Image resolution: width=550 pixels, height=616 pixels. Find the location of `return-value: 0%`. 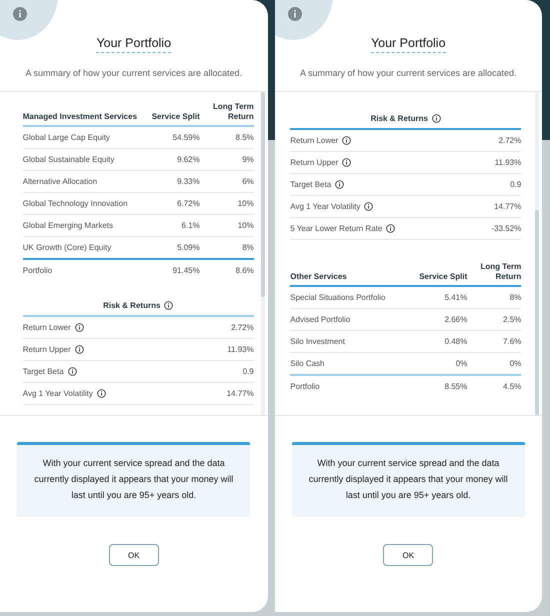

return-value: 0% is located at coordinates (515, 363).